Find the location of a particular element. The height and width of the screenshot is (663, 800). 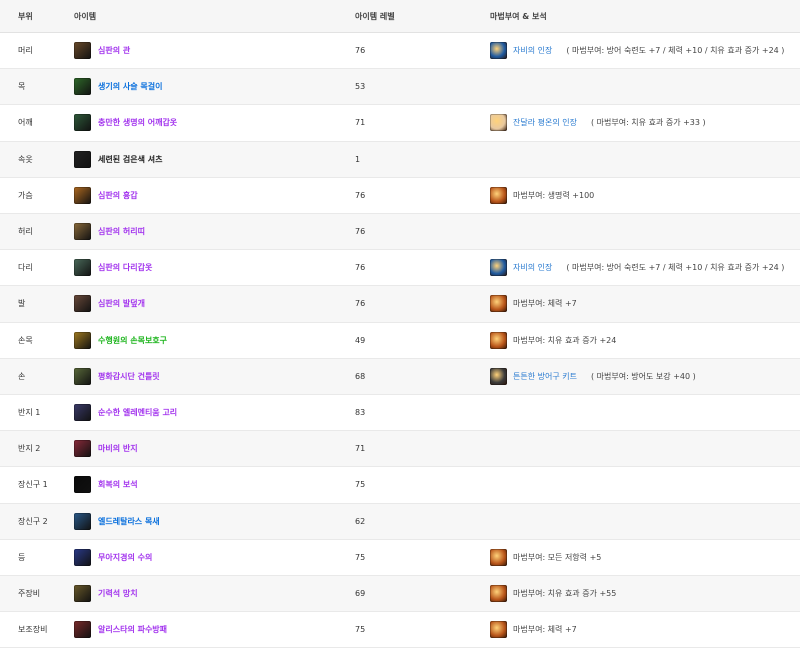

slot-label: 주장비 is located at coordinates (29, 594).